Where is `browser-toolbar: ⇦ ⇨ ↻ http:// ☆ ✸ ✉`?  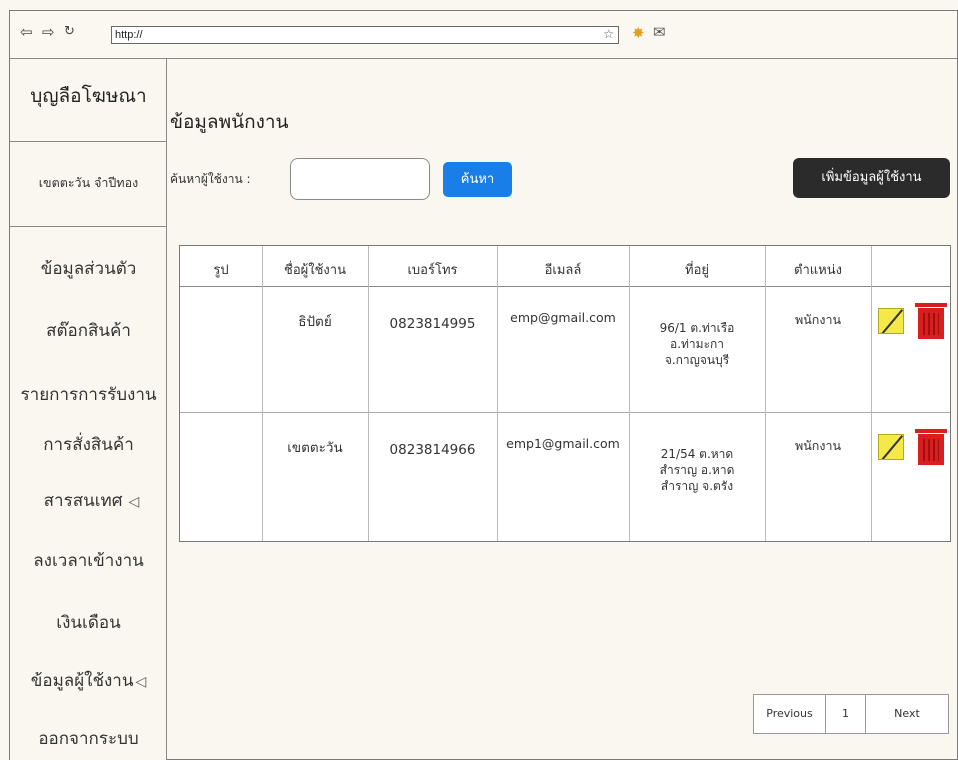
browser-toolbar: ⇦ ⇨ ↻ http:// ☆ ✸ ✉ is located at coordinates (483, 35).